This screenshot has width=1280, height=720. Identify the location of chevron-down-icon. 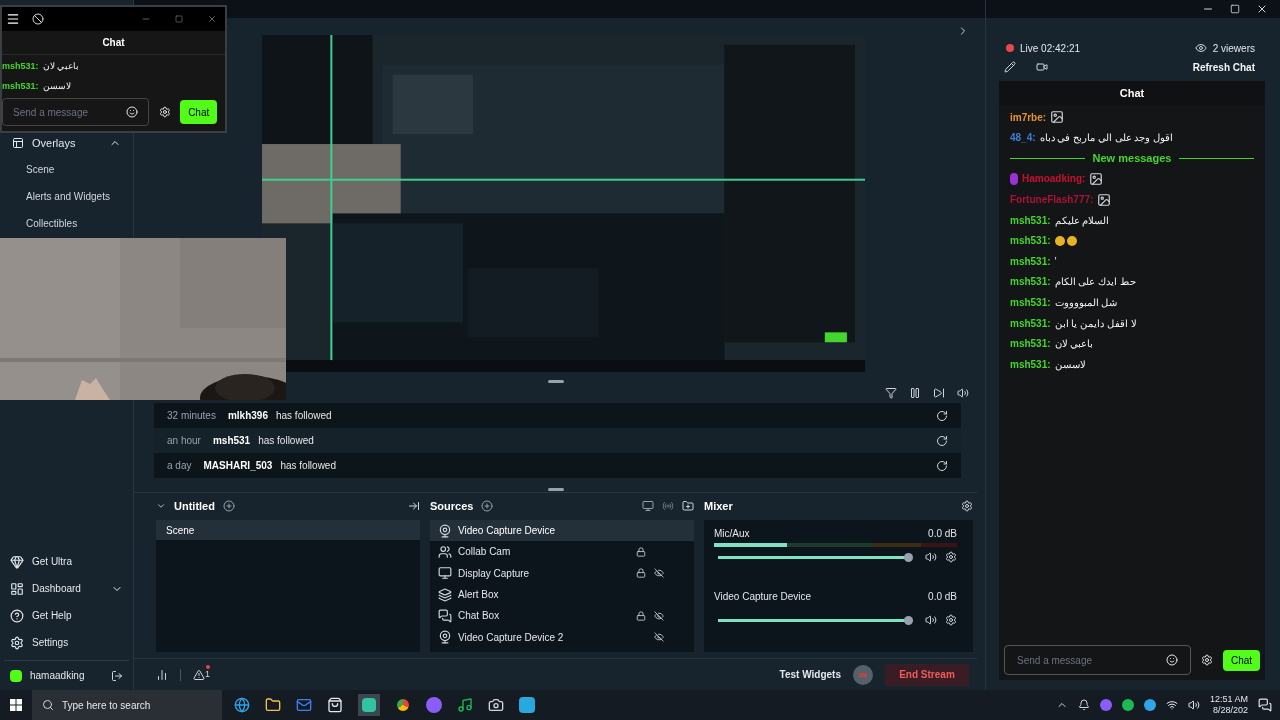
(161, 506).